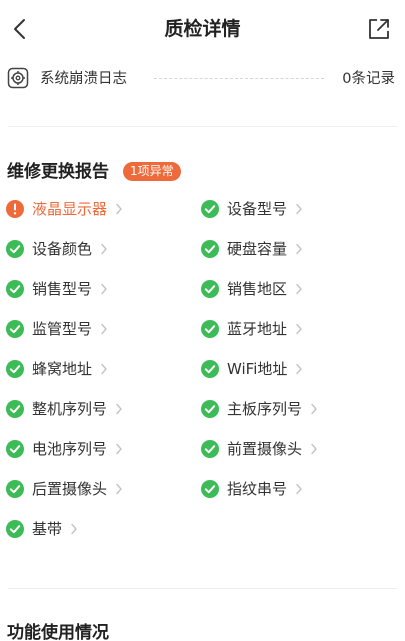  I want to click on report-item-label: 基带, so click(47, 529).